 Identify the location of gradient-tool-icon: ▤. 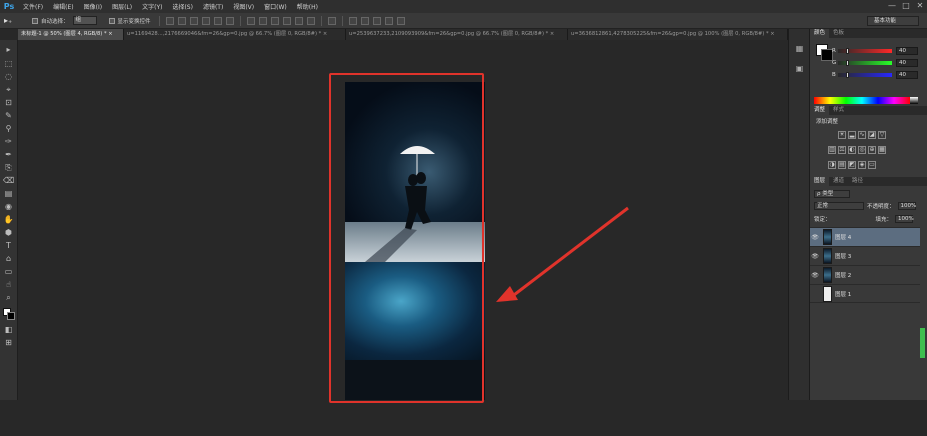
(8, 193).